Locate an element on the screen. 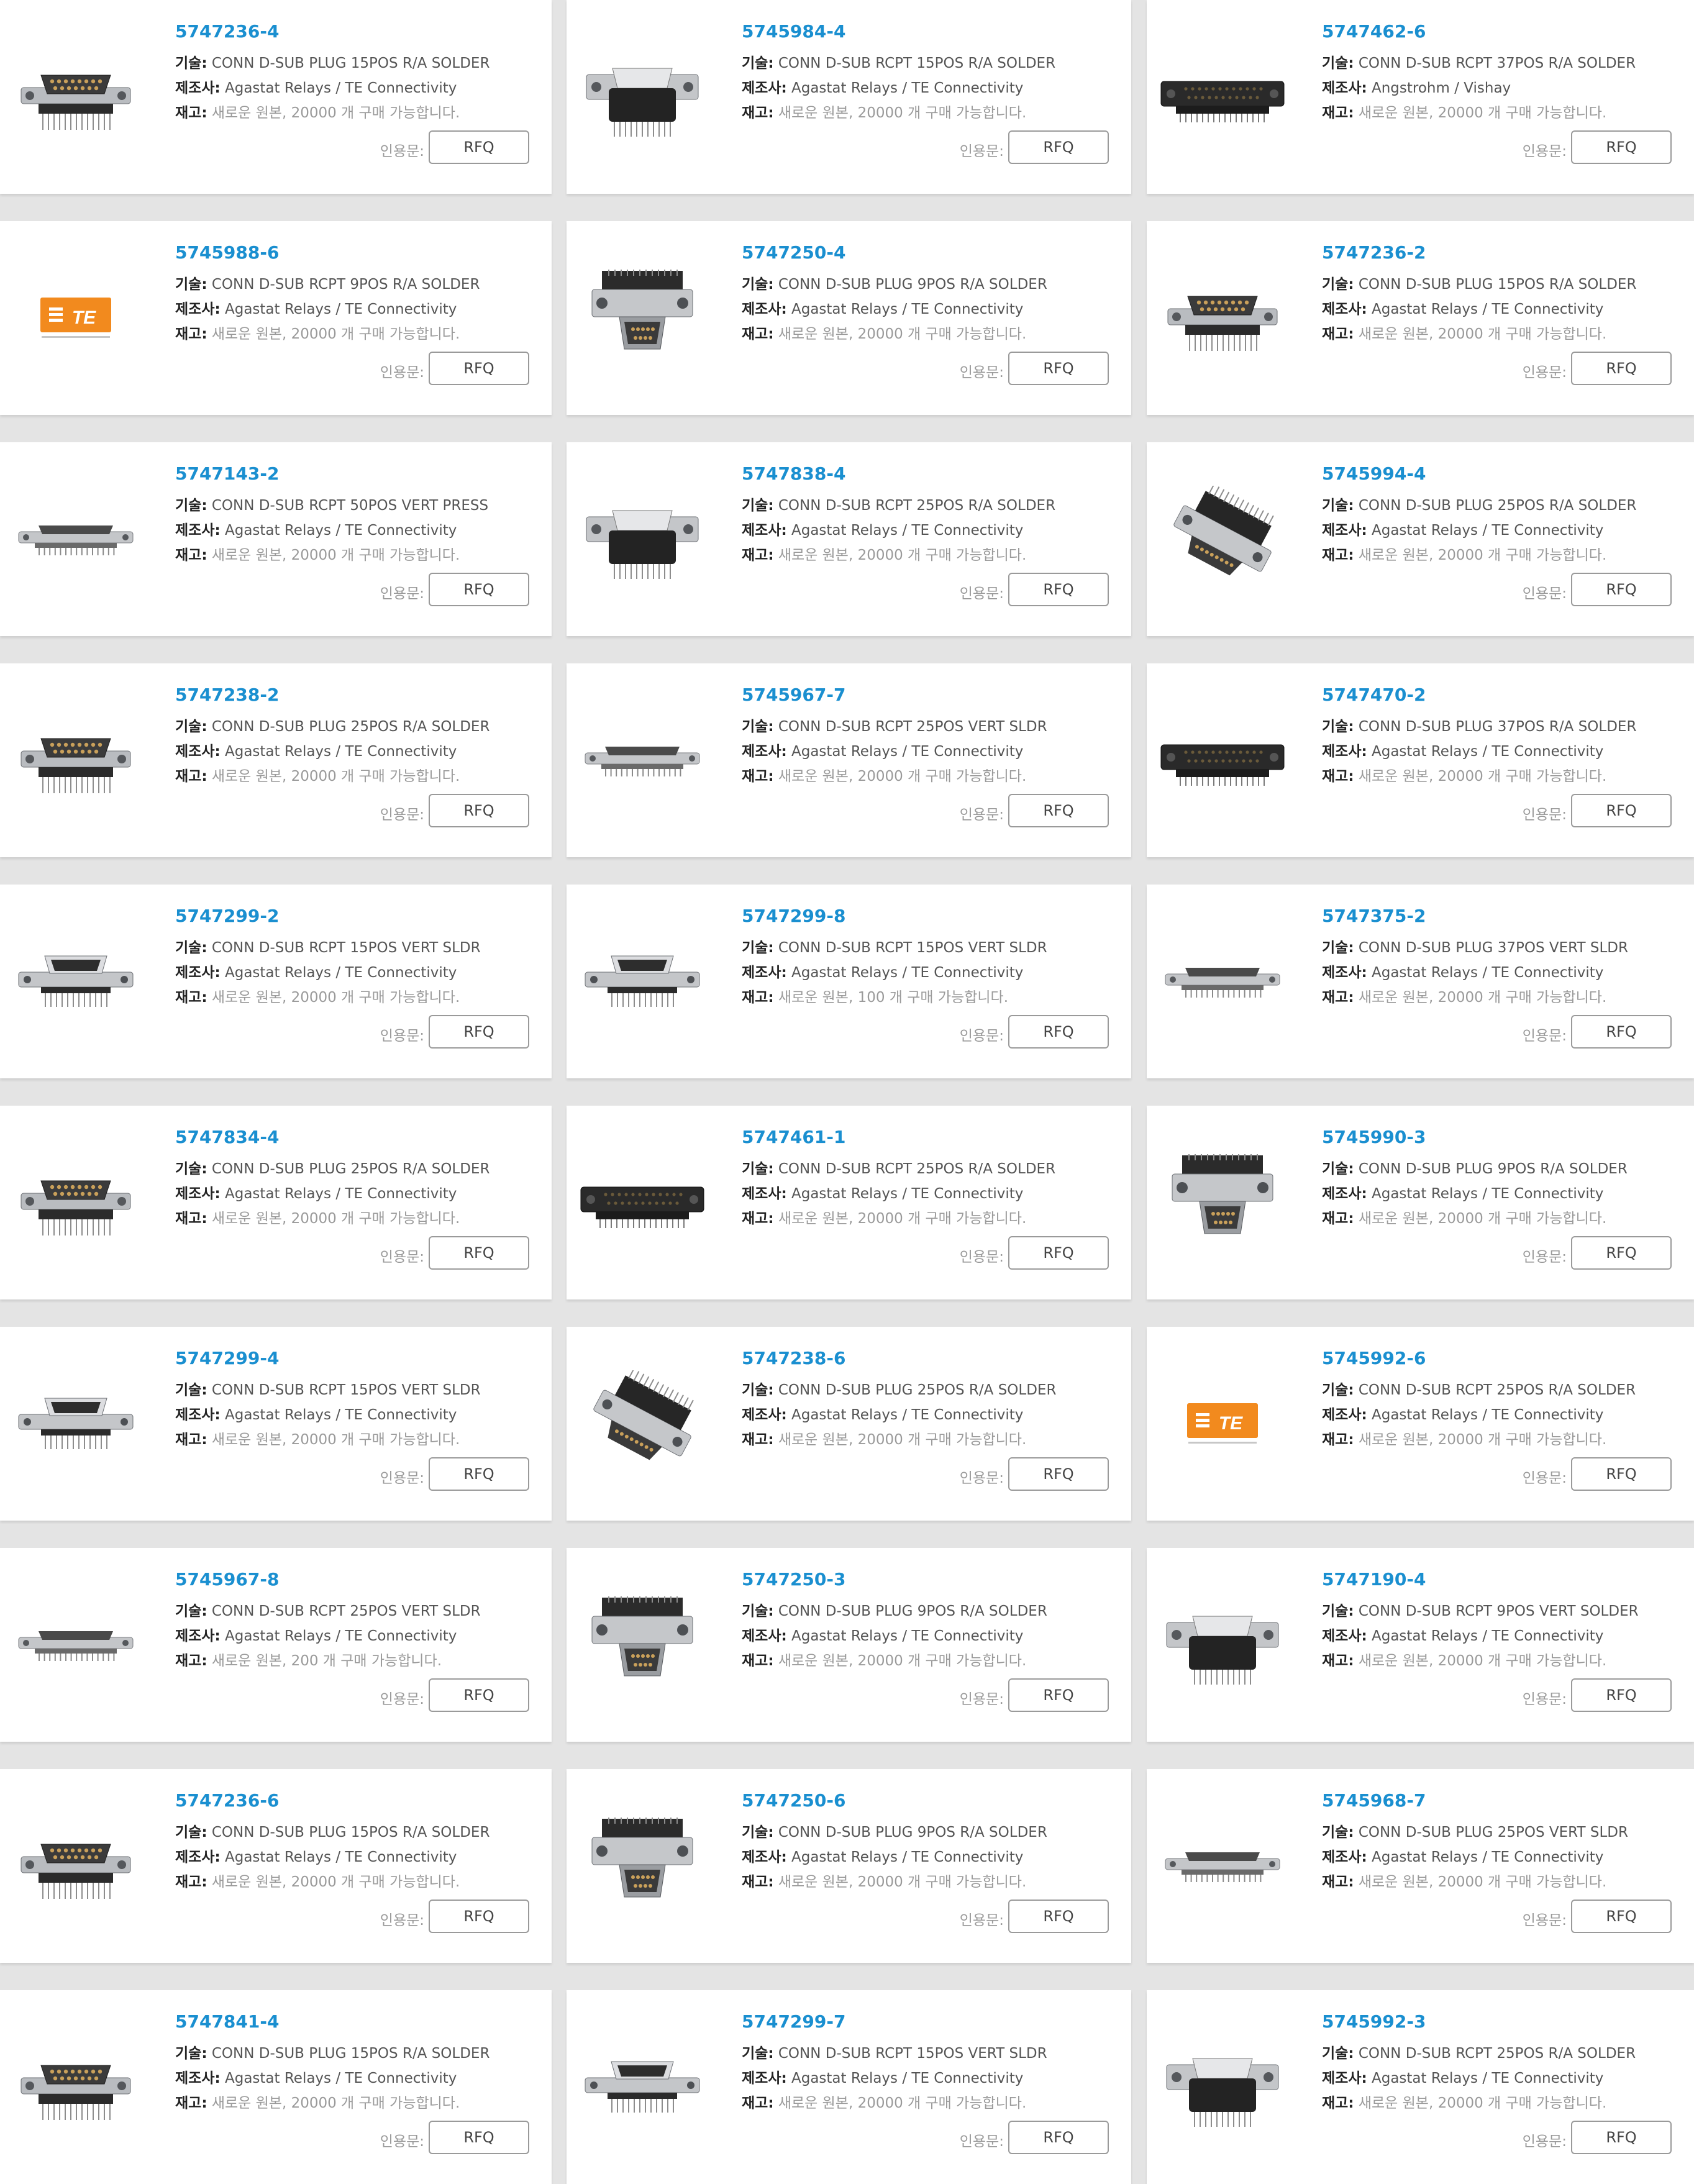 The image size is (1694, 2184). part-number-link: 5747190-4 is located at coordinates (1374, 1579).